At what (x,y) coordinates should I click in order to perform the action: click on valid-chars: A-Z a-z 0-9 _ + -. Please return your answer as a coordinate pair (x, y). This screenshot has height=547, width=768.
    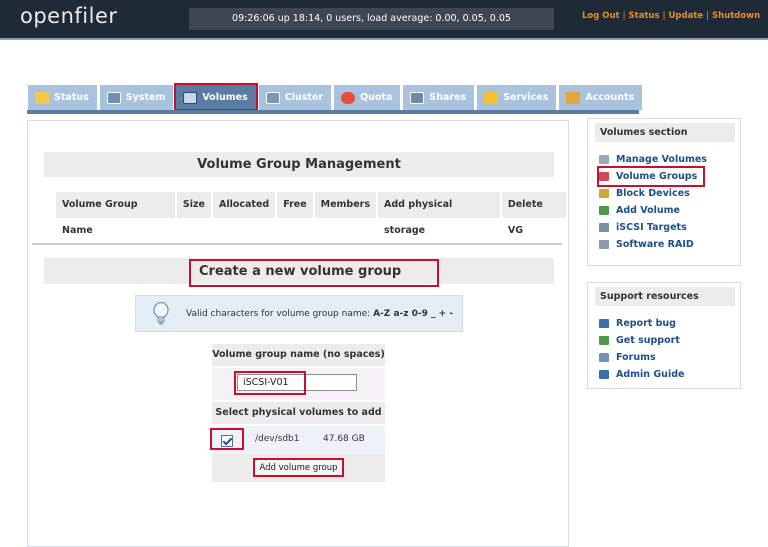
    Looking at the image, I should click on (413, 314).